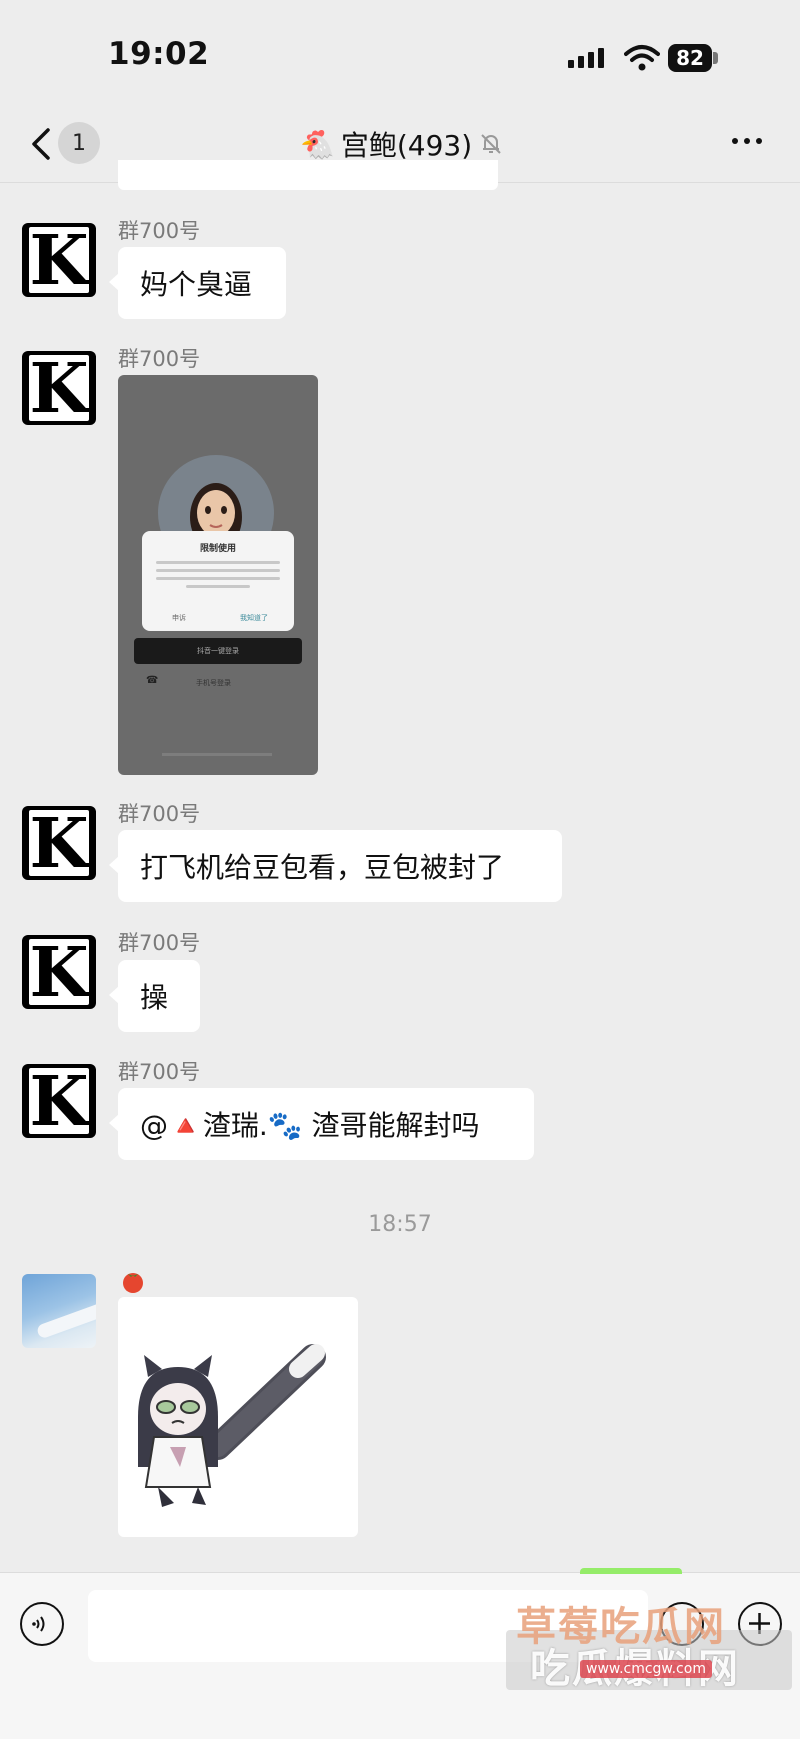 This screenshot has height=1739, width=800. Describe the element at coordinates (232, 1425) in the screenshot. I see `cat-girl-sticker` at that location.